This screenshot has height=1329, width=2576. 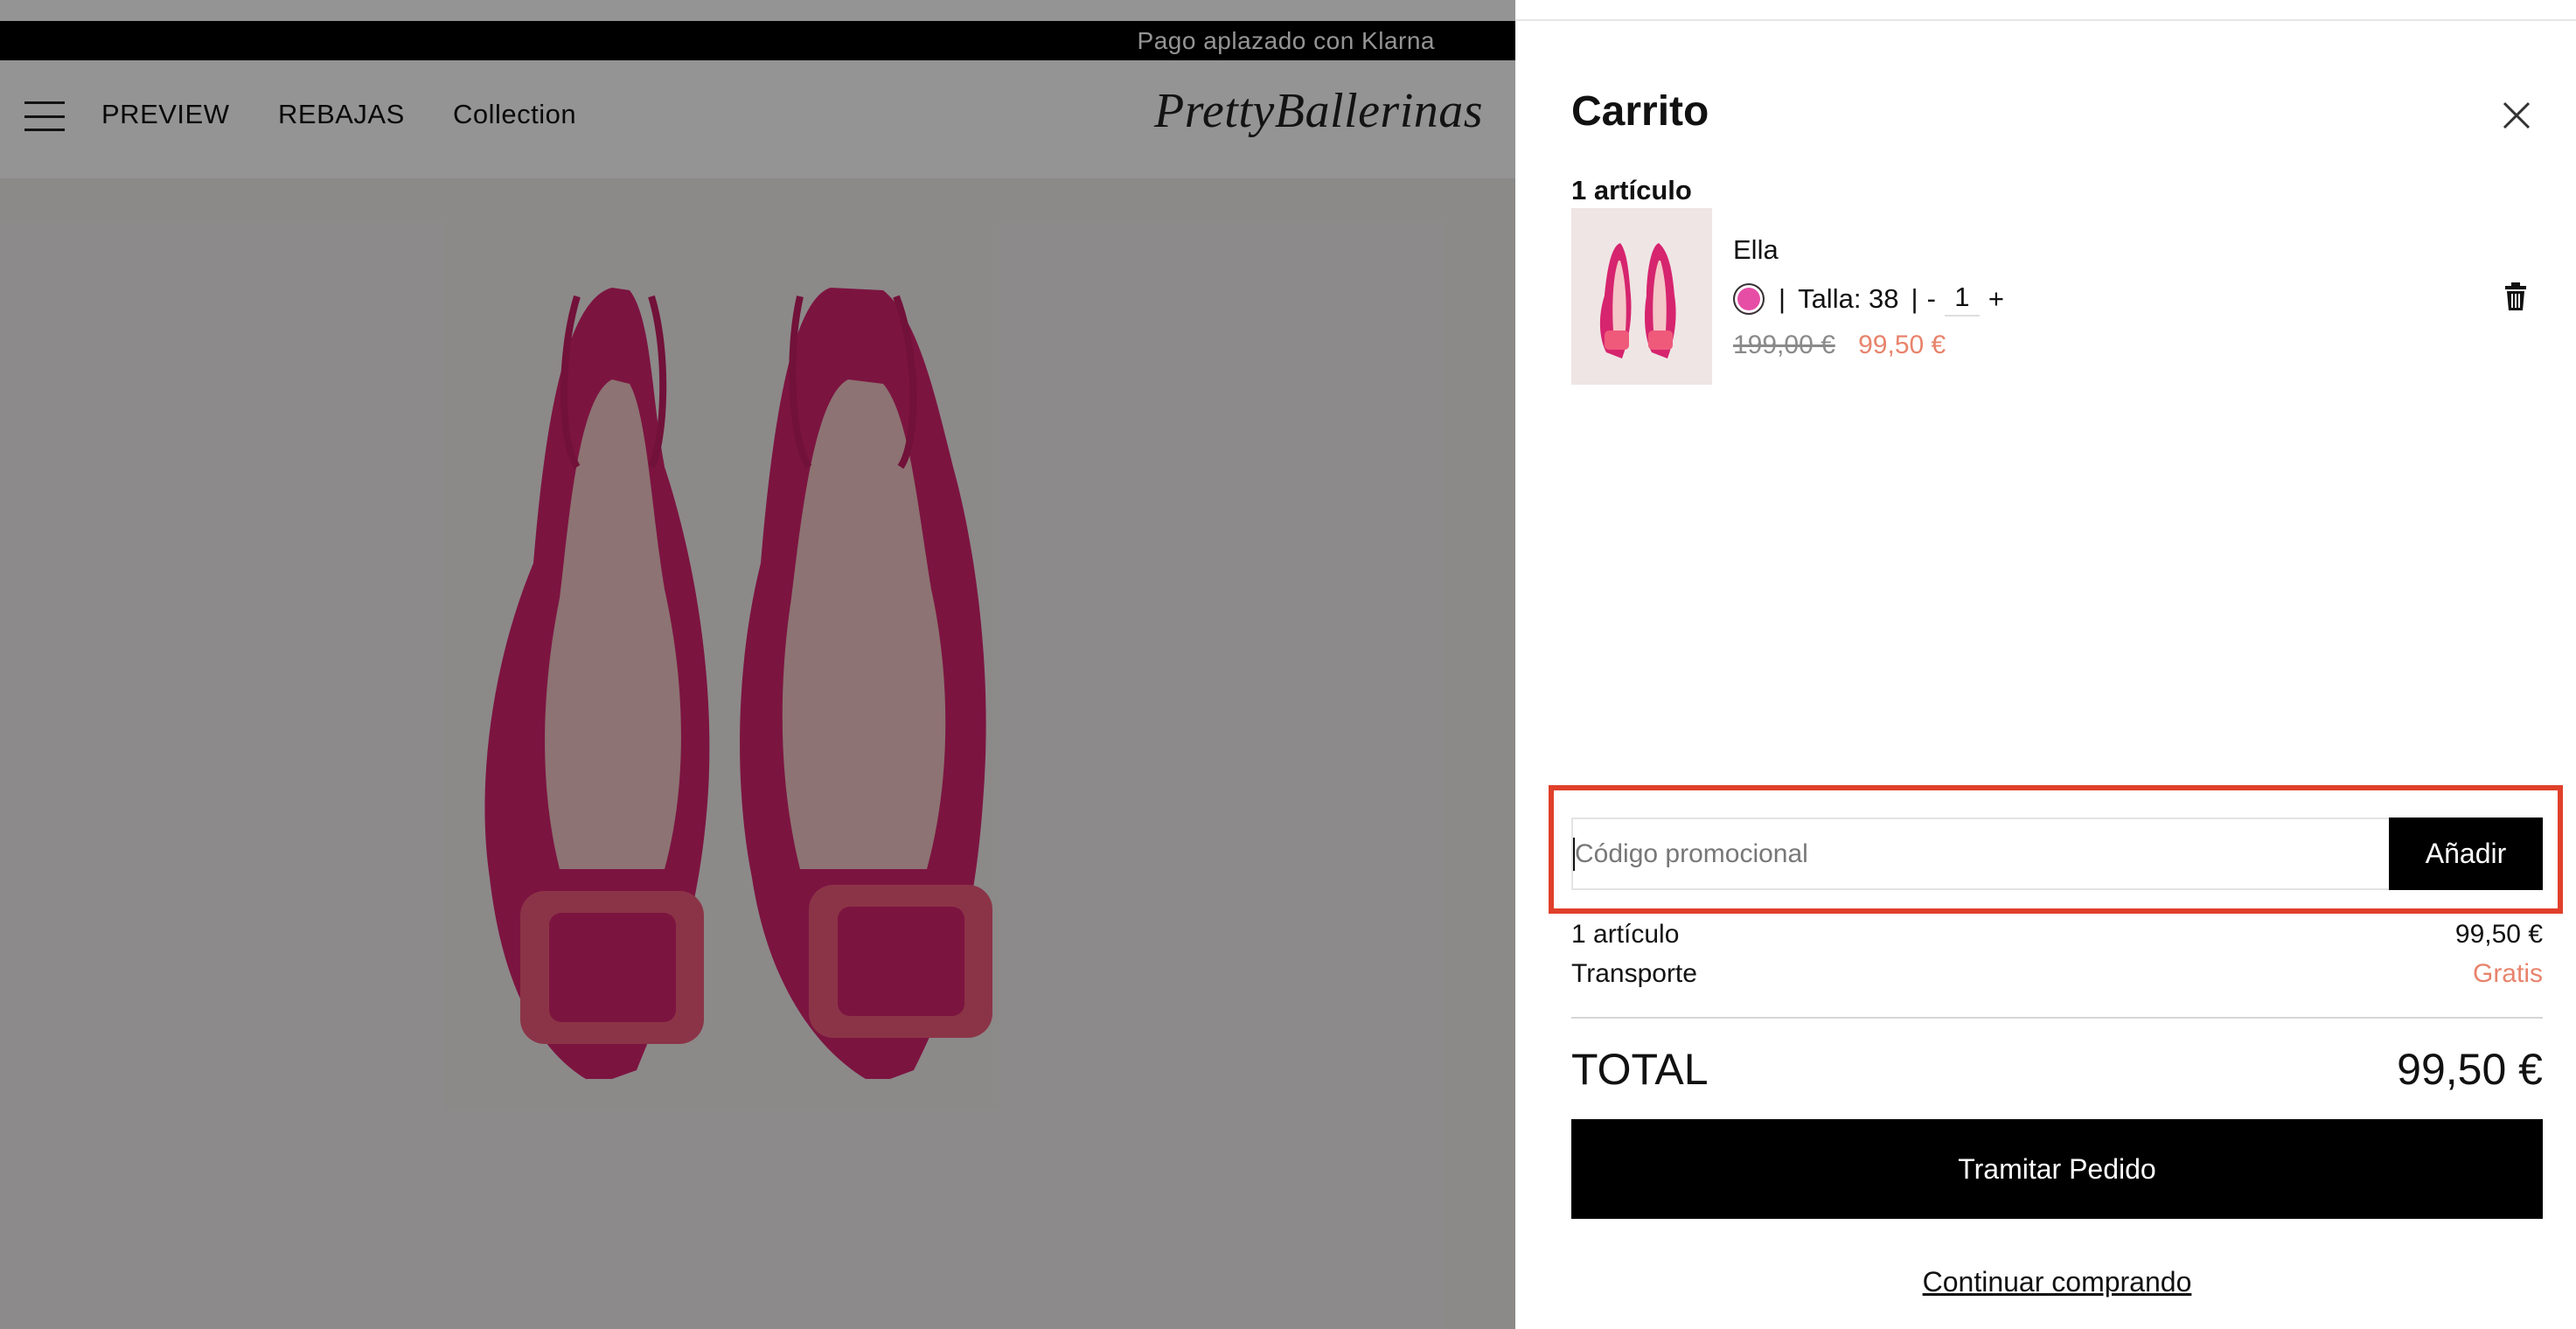 I want to click on shipping-label: Transporte, so click(x=1634, y=974).